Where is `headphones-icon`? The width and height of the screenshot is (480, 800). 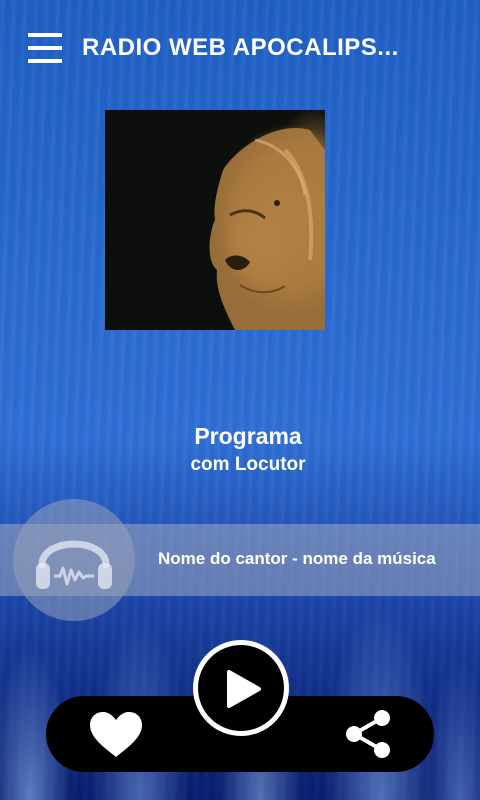 headphones-icon is located at coordinates (74, 564).